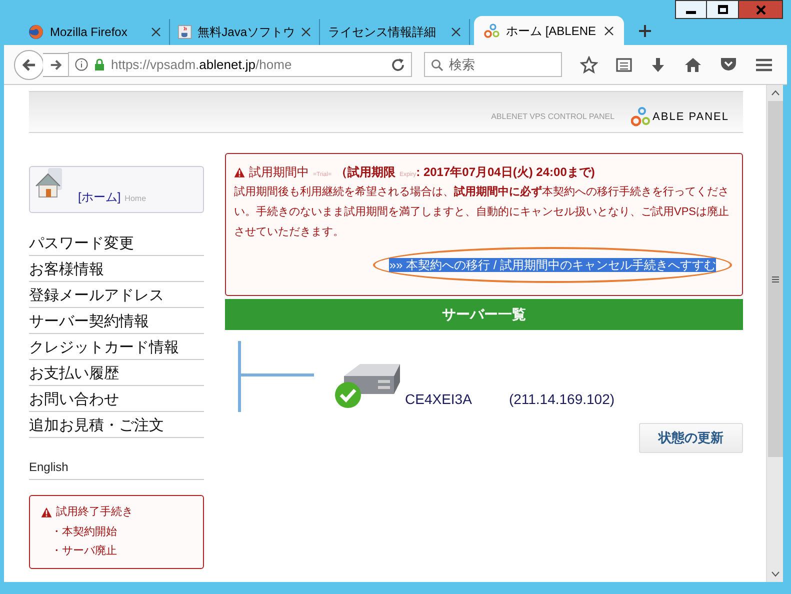 The width and height of the screenshot is (791, 594). What do you see at coordinates (505, 172) in the screenshot?
I see `deadline-date: : 2017年07月04日(火) 24:00まで)` at bounding box center [505, 172].